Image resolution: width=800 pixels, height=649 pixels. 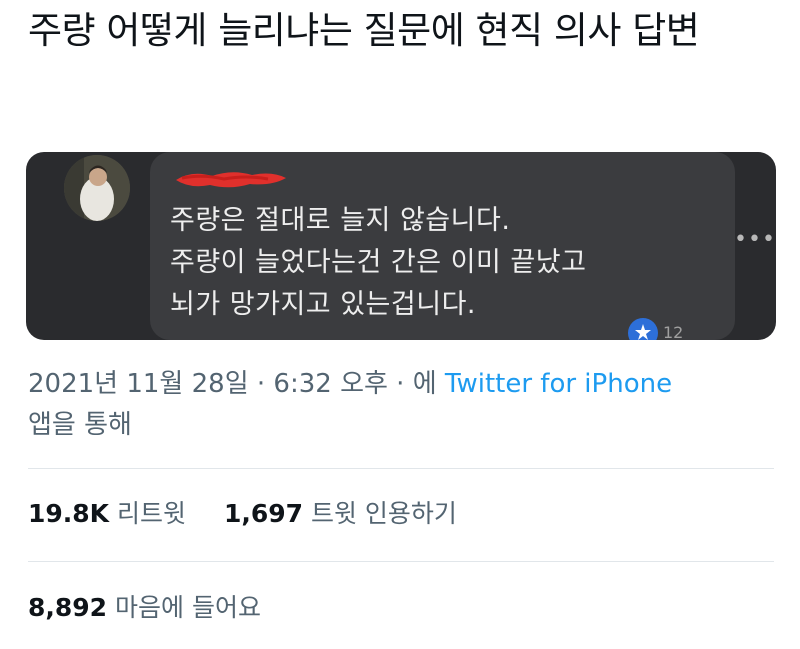 I want to click on likes-stat: 8,892 마음에 들어요, so click(x=144, y=607).